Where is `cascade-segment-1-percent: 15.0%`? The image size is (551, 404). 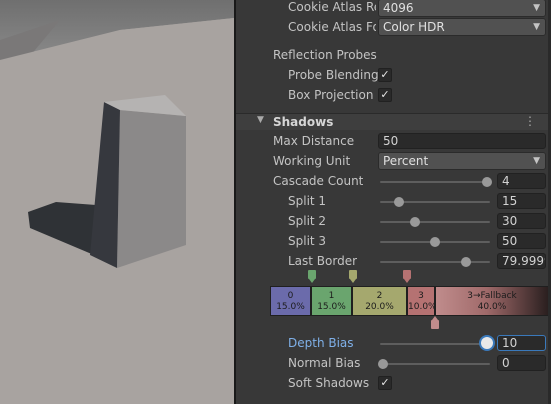
cascade-segment-1-percent: 15.0% is located at coordinates (331, 307).